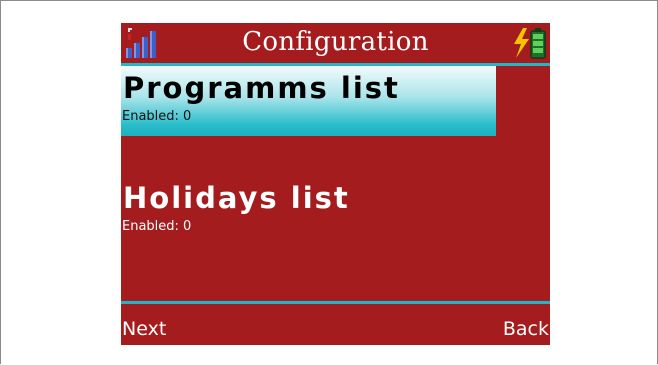 The width and height of the screenshot is (658, 365). I want to click on battery-charging-icon, so click(530, 43).